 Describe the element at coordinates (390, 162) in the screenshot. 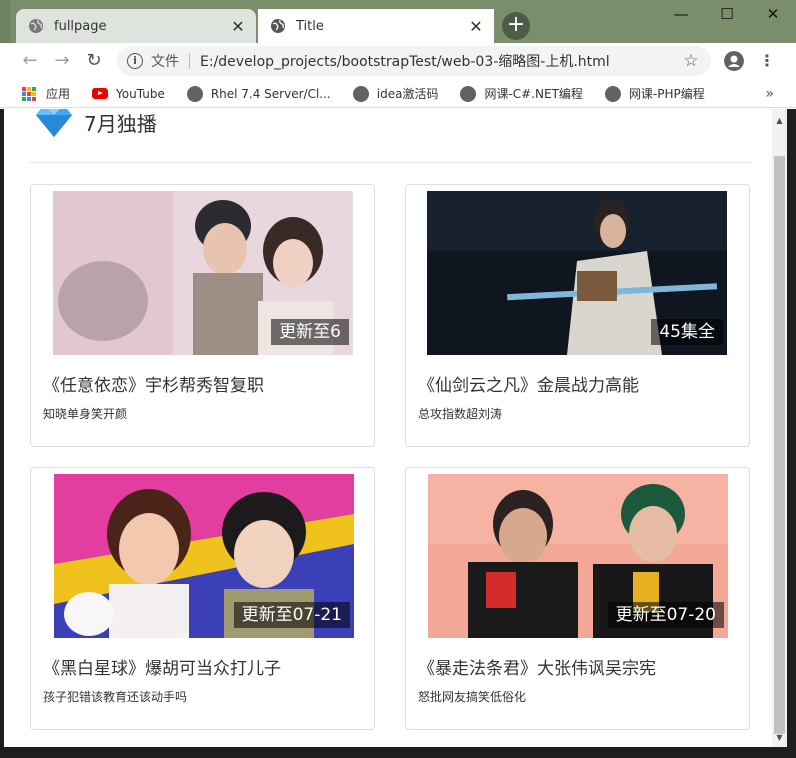

I see `divider` at that location.